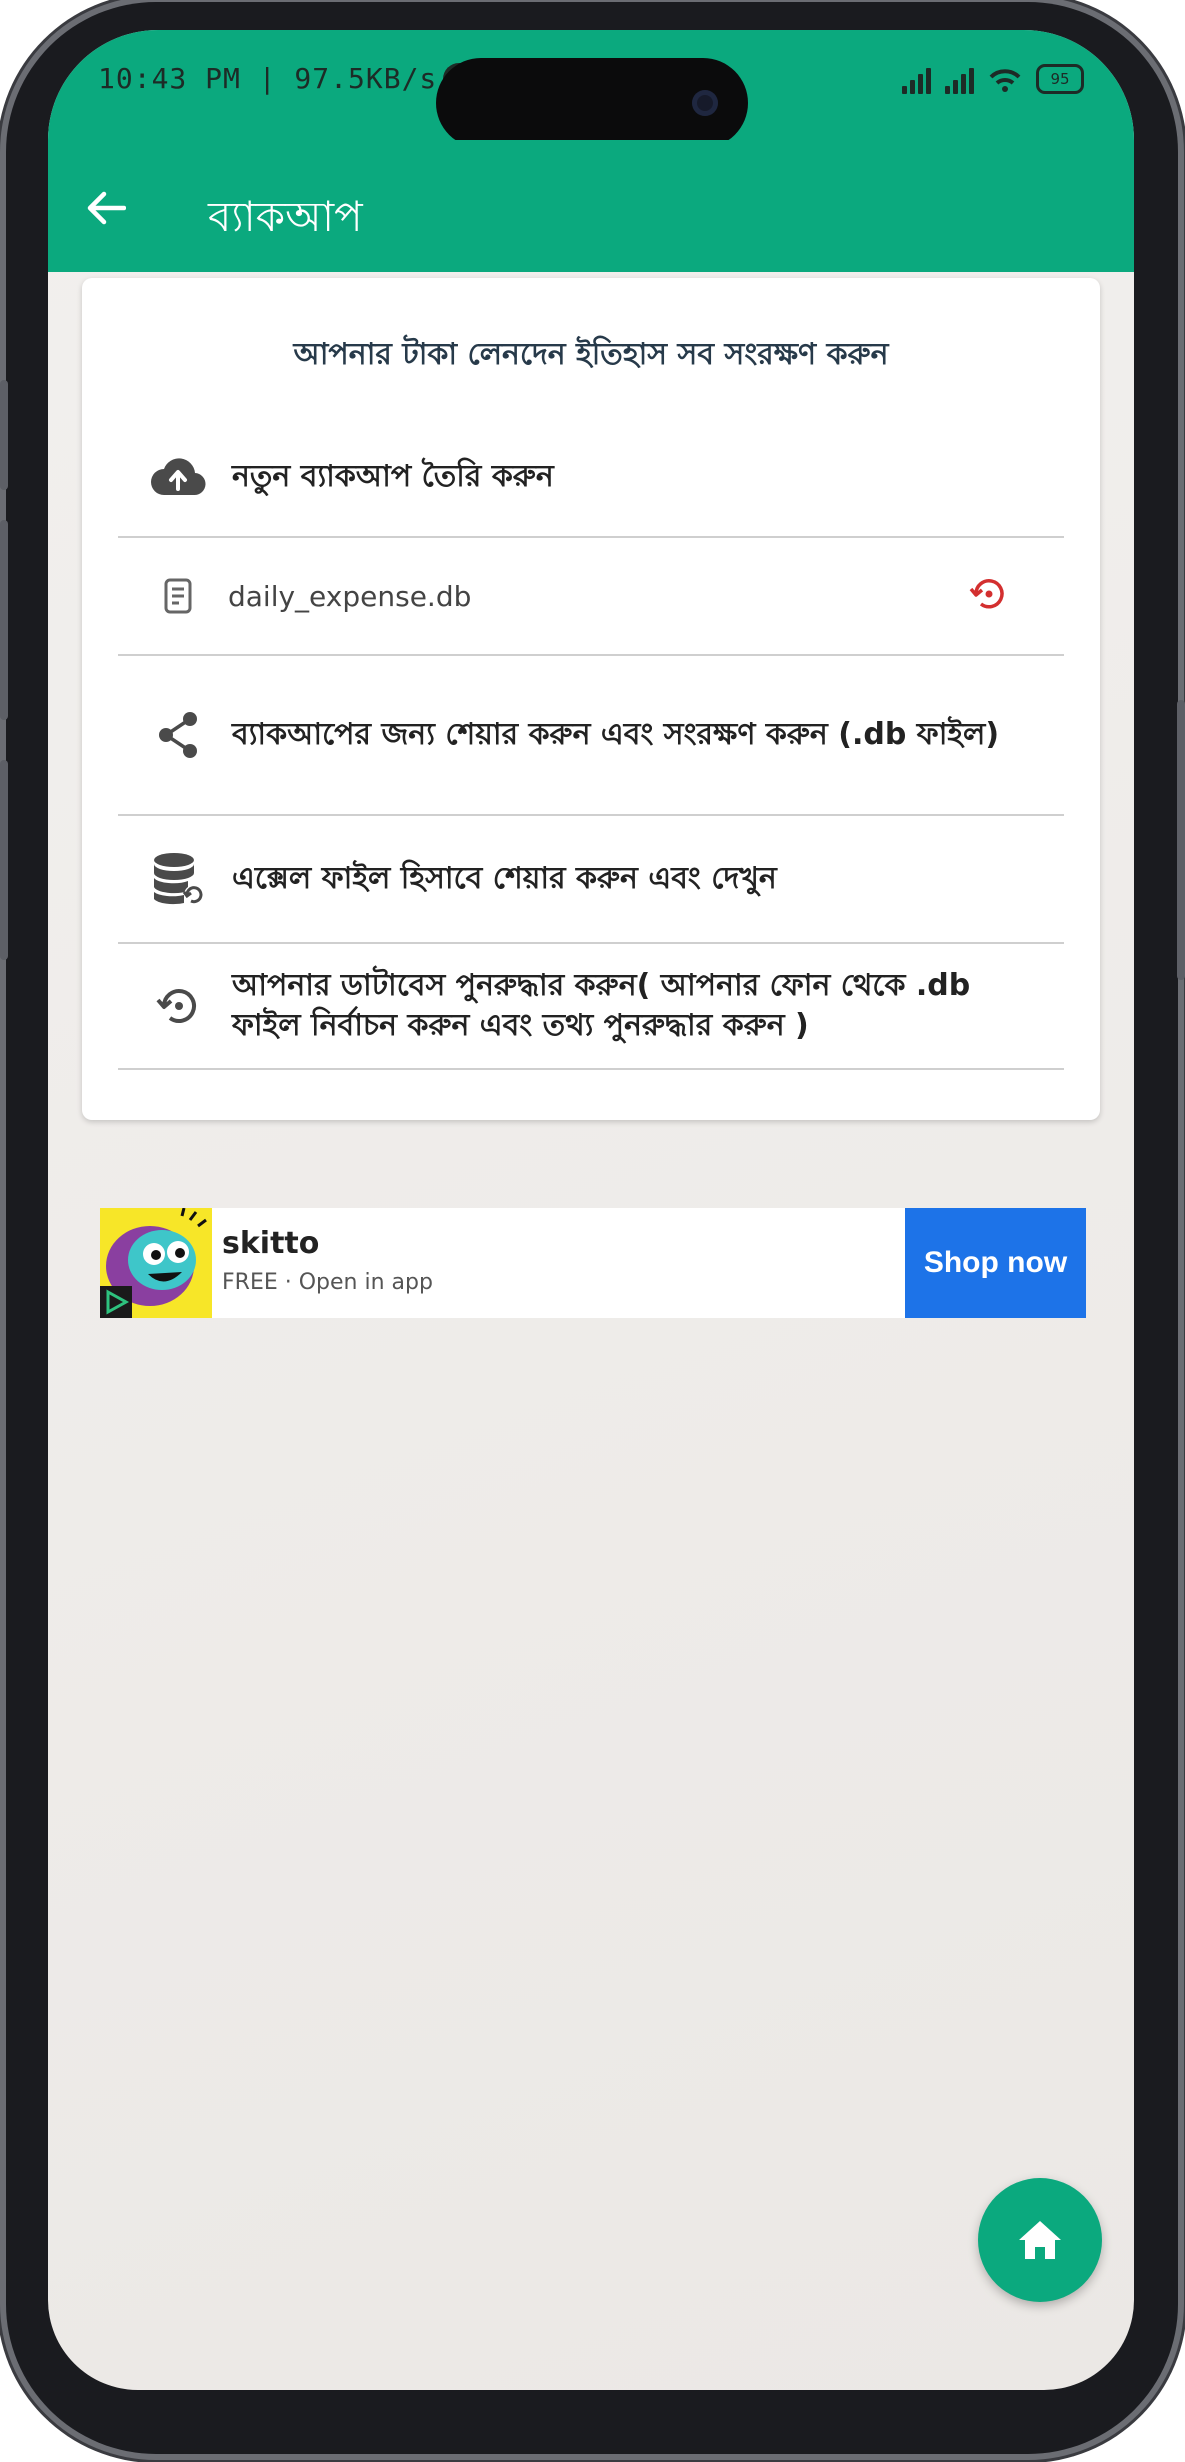  Describe the element at coordinates (1005, 80) in the screenshot. I see `wifi-icon` at that location.